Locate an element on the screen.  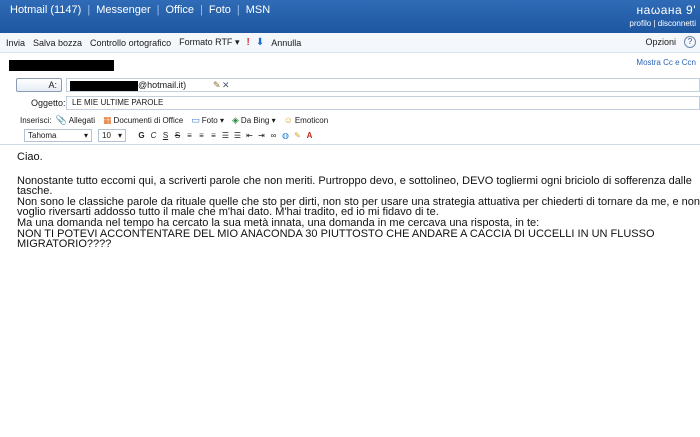
show-cc-link: Mostra Cc e Ccn is located at coordinates (666, 62).